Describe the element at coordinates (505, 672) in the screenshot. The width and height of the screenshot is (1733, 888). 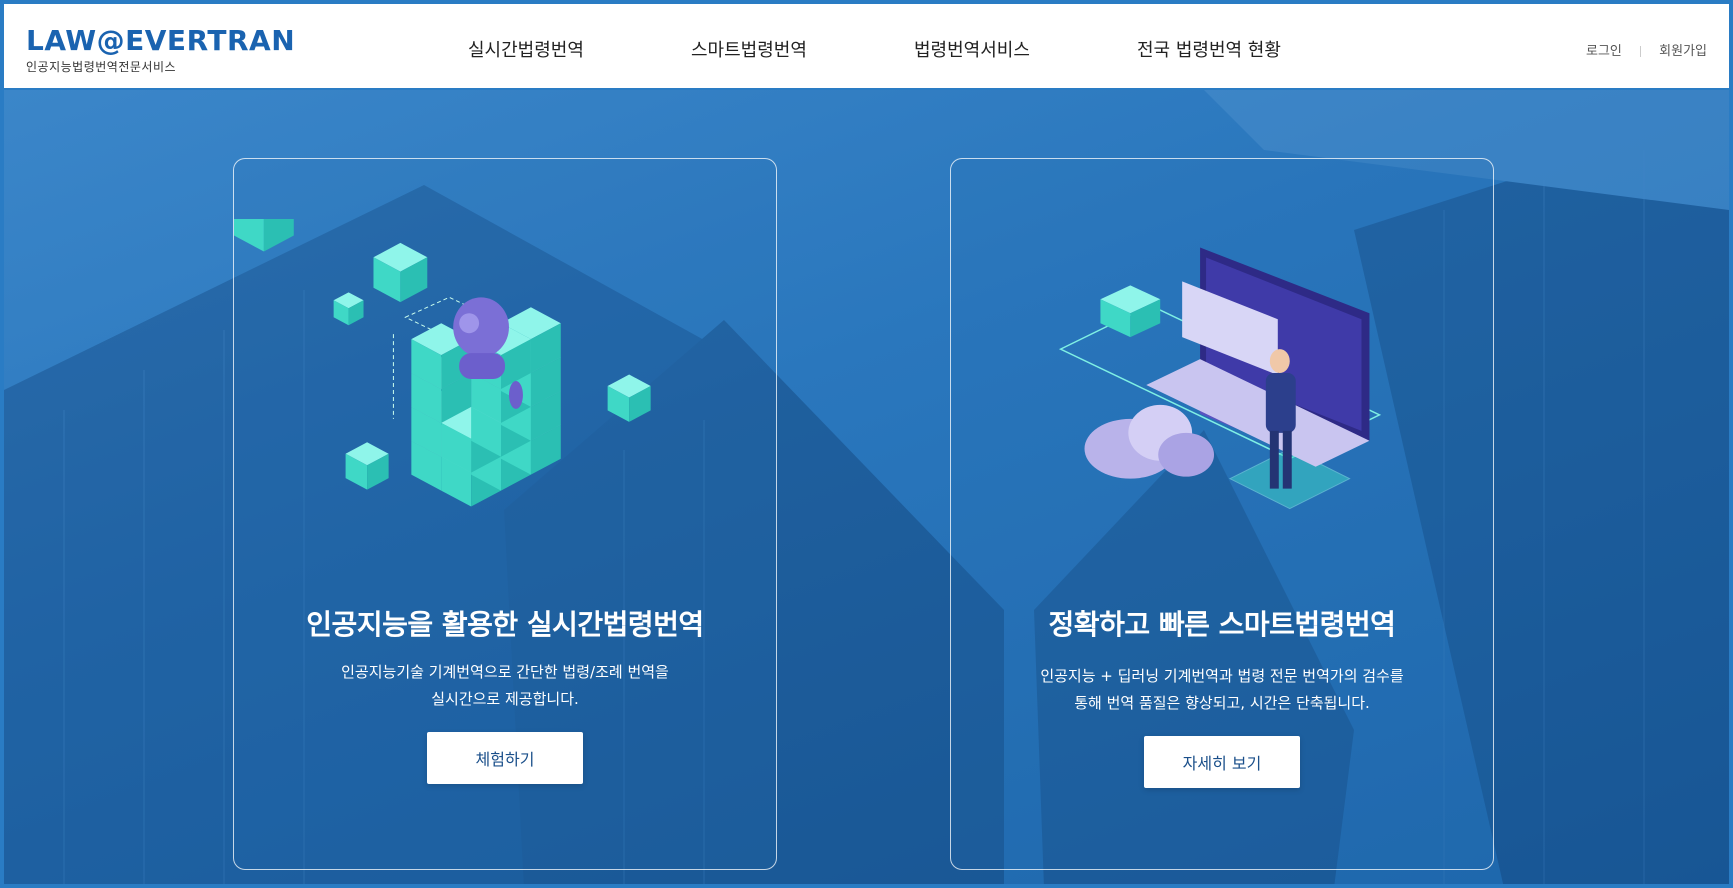
I see `card-desc-line: 인공지능기술 기계번역으로 간단한 법령/조례 번역을` at that location.